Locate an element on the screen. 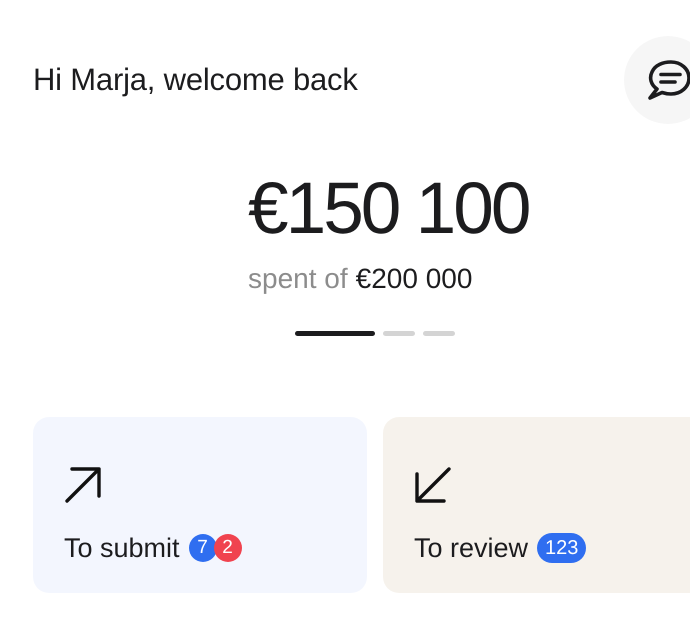 This screenshot has height=625, width=690. arrow-up-right-icon is located at coordinates (83, 485).